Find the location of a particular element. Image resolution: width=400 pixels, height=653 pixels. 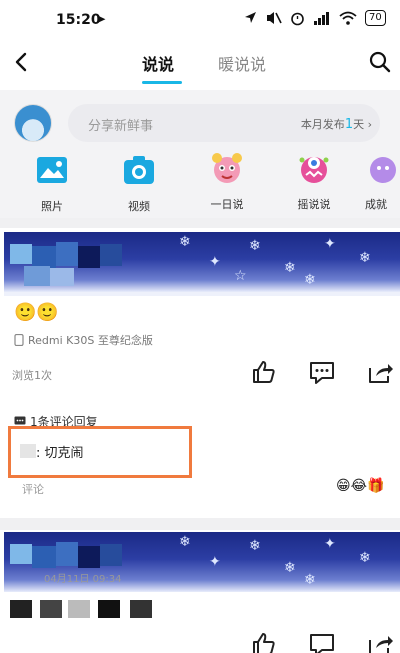

back-button is located at coordinates (22, 62).